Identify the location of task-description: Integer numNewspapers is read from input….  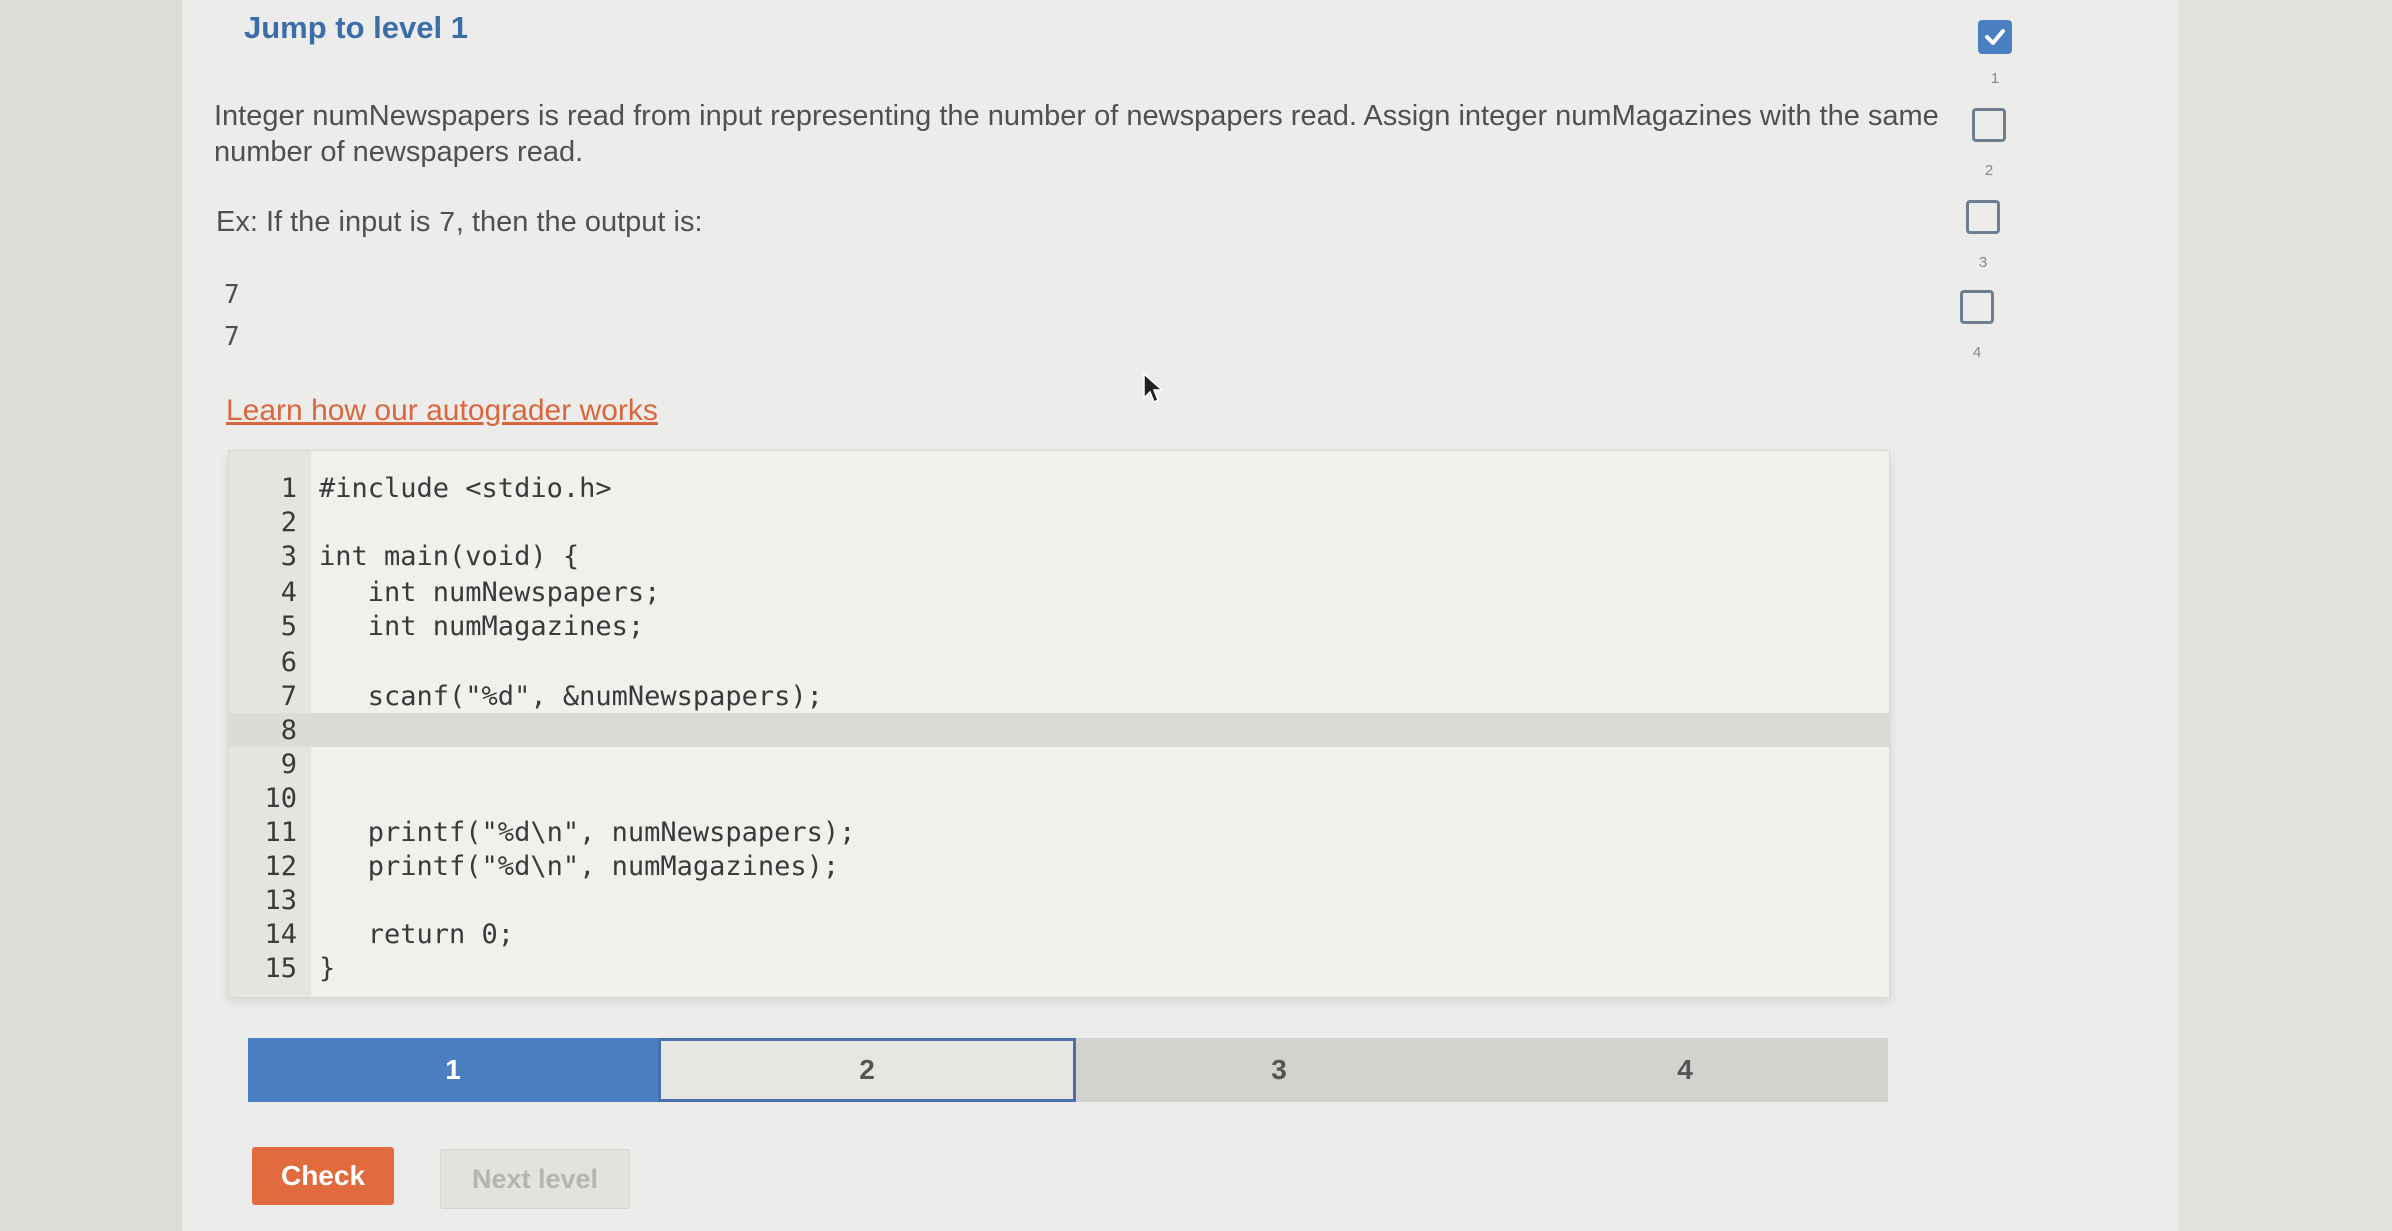
(1076, 134).